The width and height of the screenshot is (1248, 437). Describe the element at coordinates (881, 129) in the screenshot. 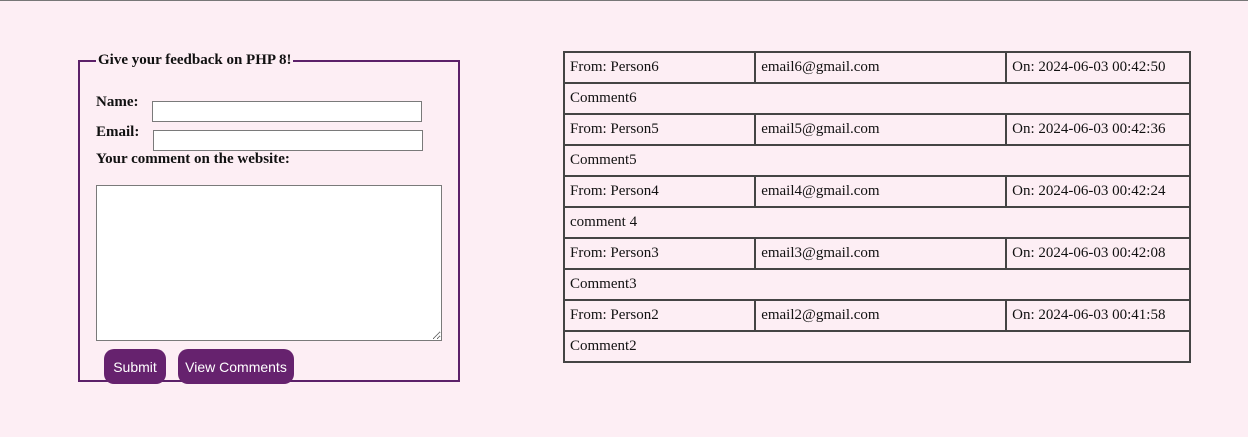

I see `comment-email: email5@gmail.com` at that location.